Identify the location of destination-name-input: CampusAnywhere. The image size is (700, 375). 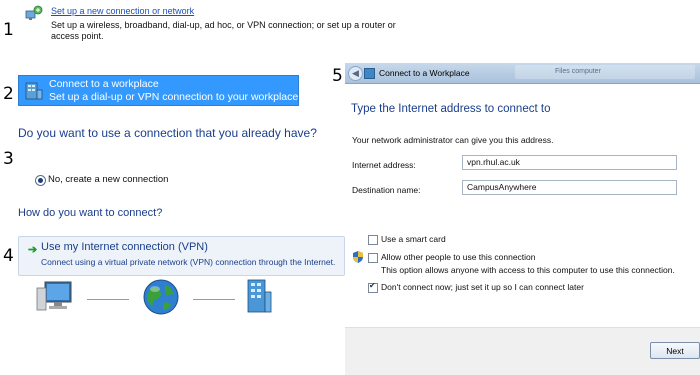
(569, 187).